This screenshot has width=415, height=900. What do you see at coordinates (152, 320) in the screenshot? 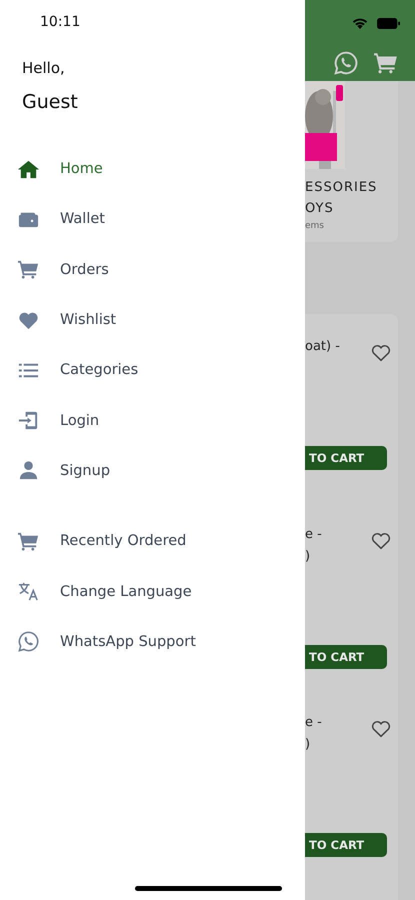
I see `menu-item: Wishlist` at bounding box center [152, 320].